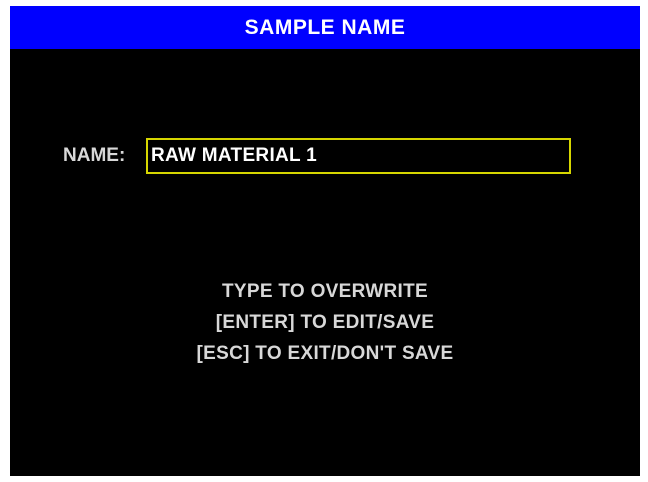 This screenshot has height=482, width=648. I want to click on name-label: NAME:, so click(94, 155).